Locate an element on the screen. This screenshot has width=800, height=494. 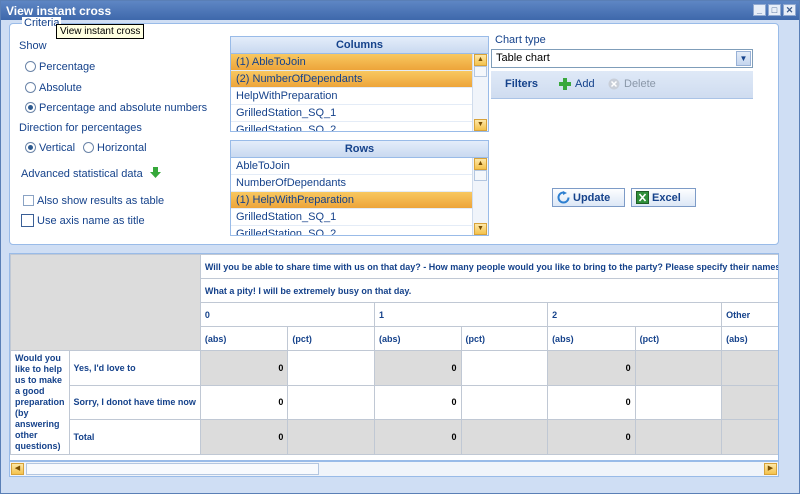
columns-scrollbar: ▲ ▼ is located at coordinates (480, 92).